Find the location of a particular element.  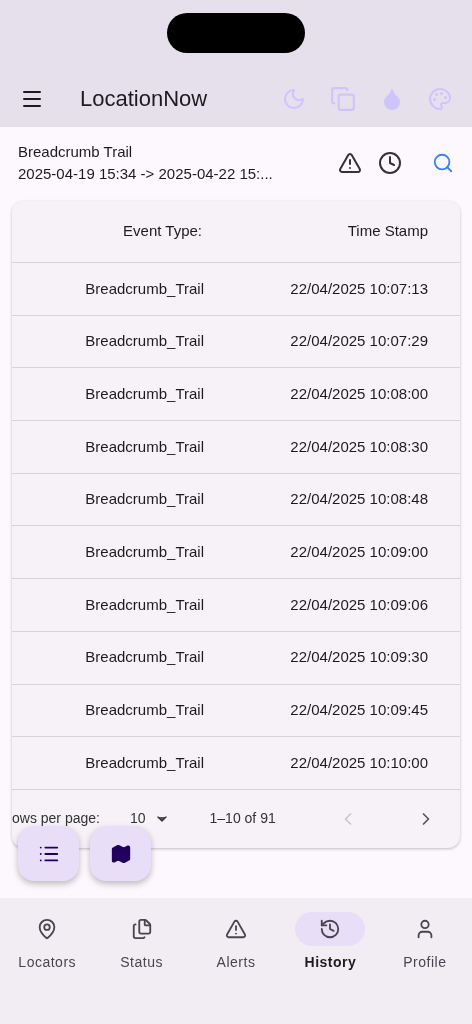

map-icon is located at coordinates (120, 853).